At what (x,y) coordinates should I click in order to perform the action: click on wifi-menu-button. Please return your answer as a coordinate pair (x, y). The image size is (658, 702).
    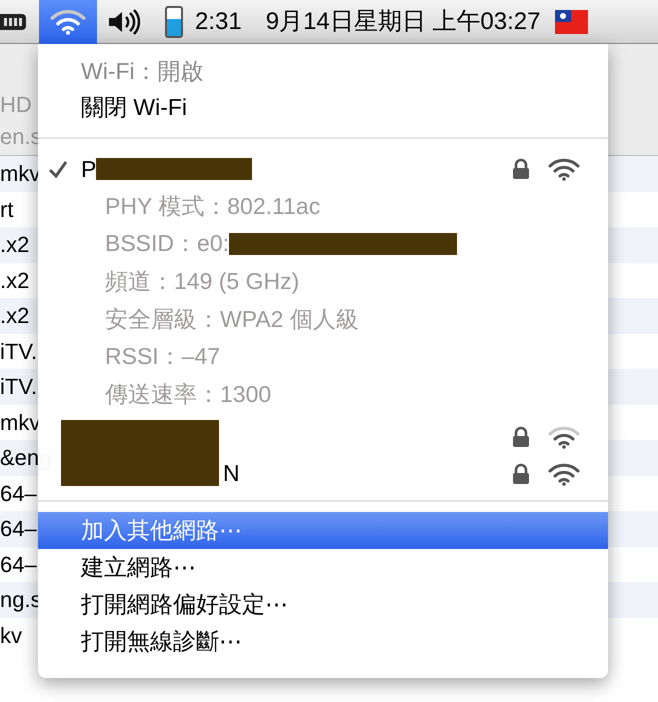
    Looking at the image, I should click on (68, 22).